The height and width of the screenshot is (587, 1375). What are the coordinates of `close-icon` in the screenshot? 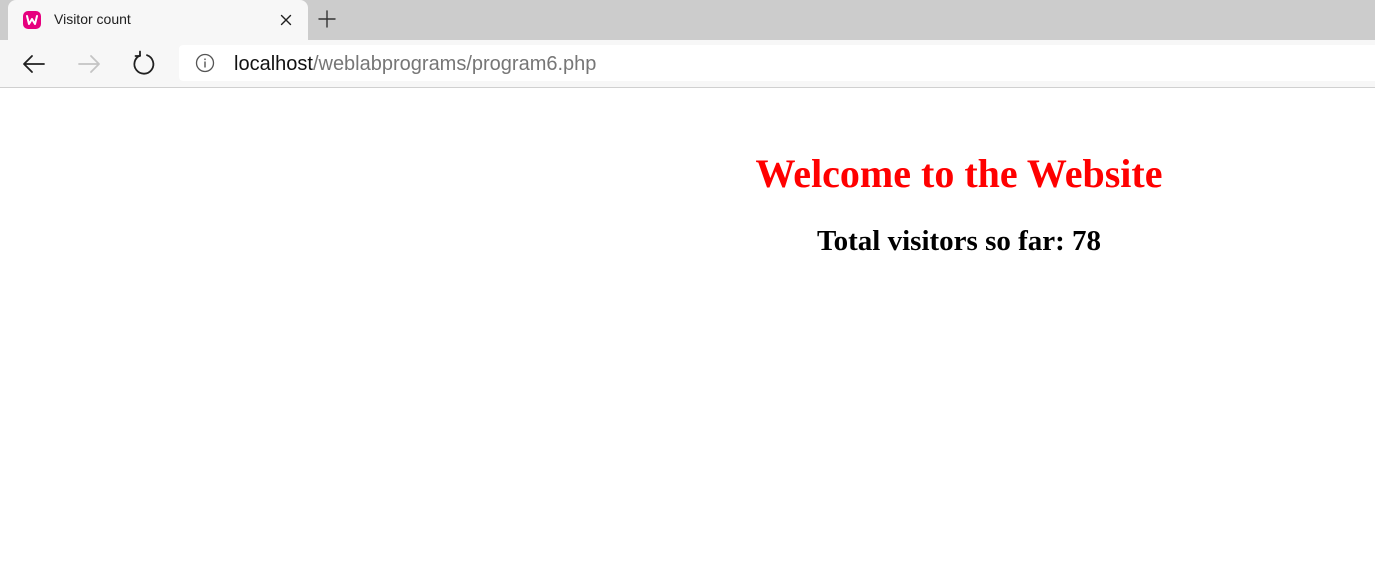 It's located at (286, 20).